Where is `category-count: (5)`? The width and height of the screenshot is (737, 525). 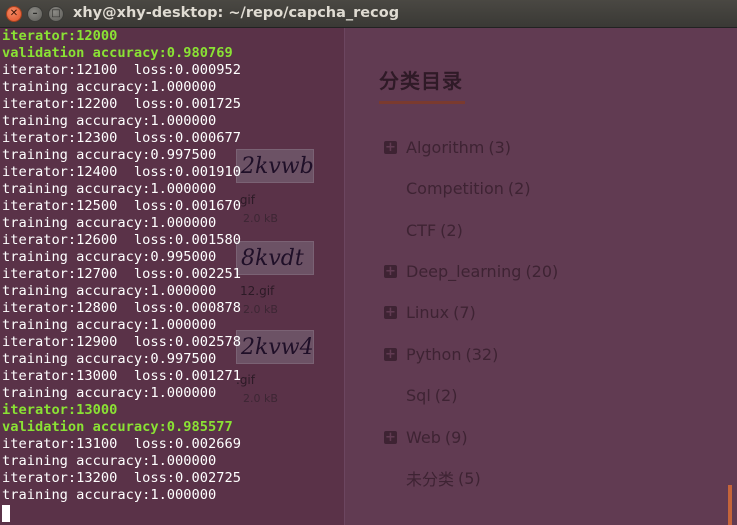 category-count: (5) is located at coordinates (469, 478).